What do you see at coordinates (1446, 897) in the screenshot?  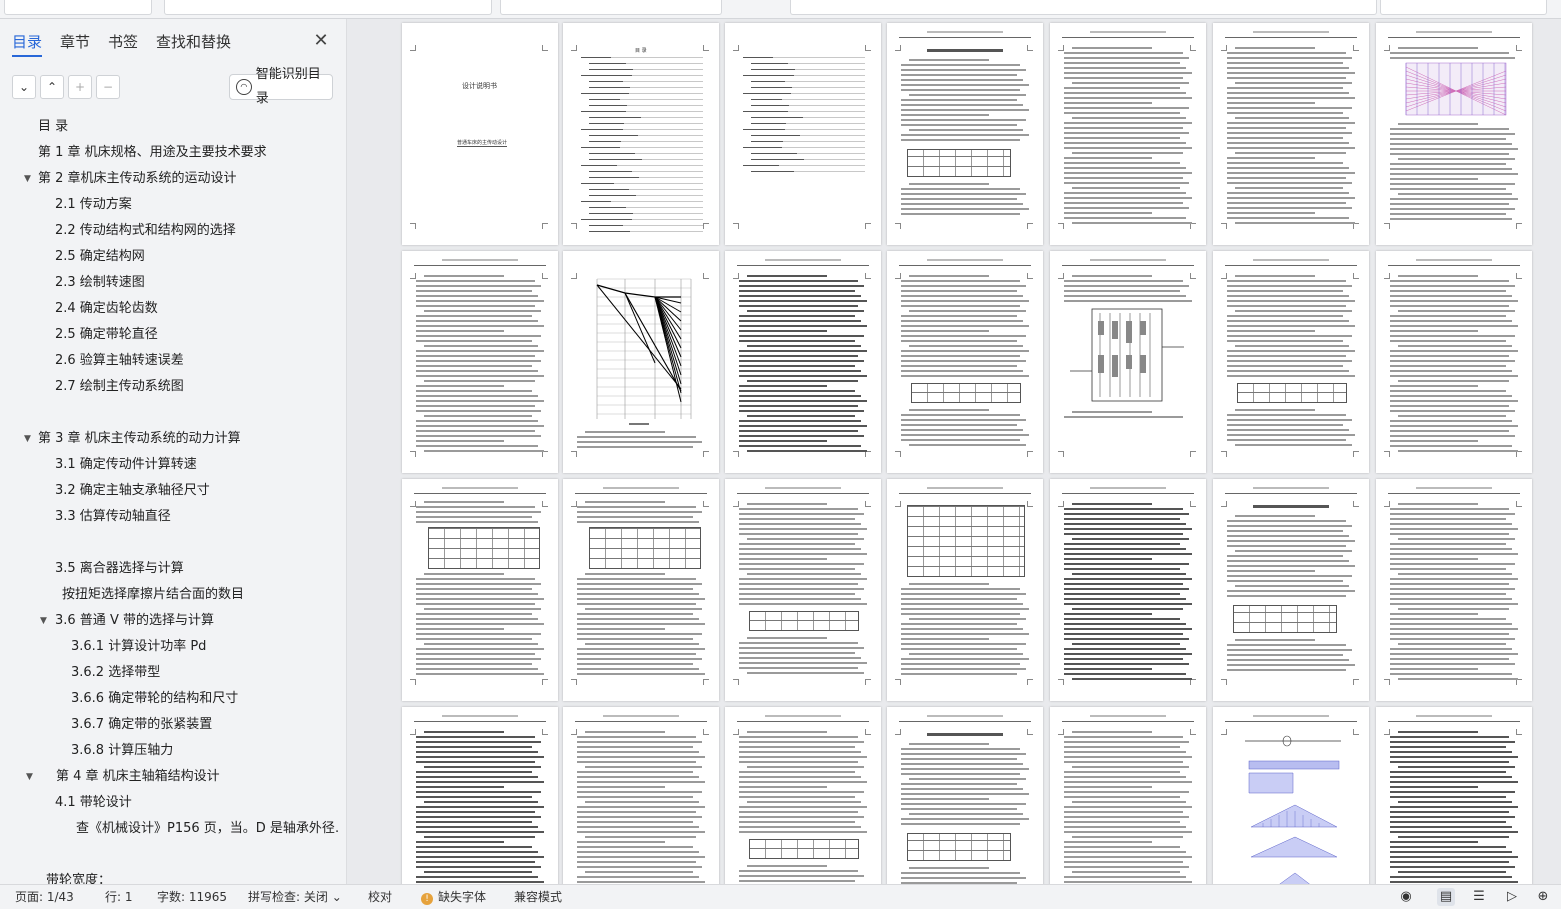 I see `page-view-icon: ▤` at bounding box center [1446, 897].